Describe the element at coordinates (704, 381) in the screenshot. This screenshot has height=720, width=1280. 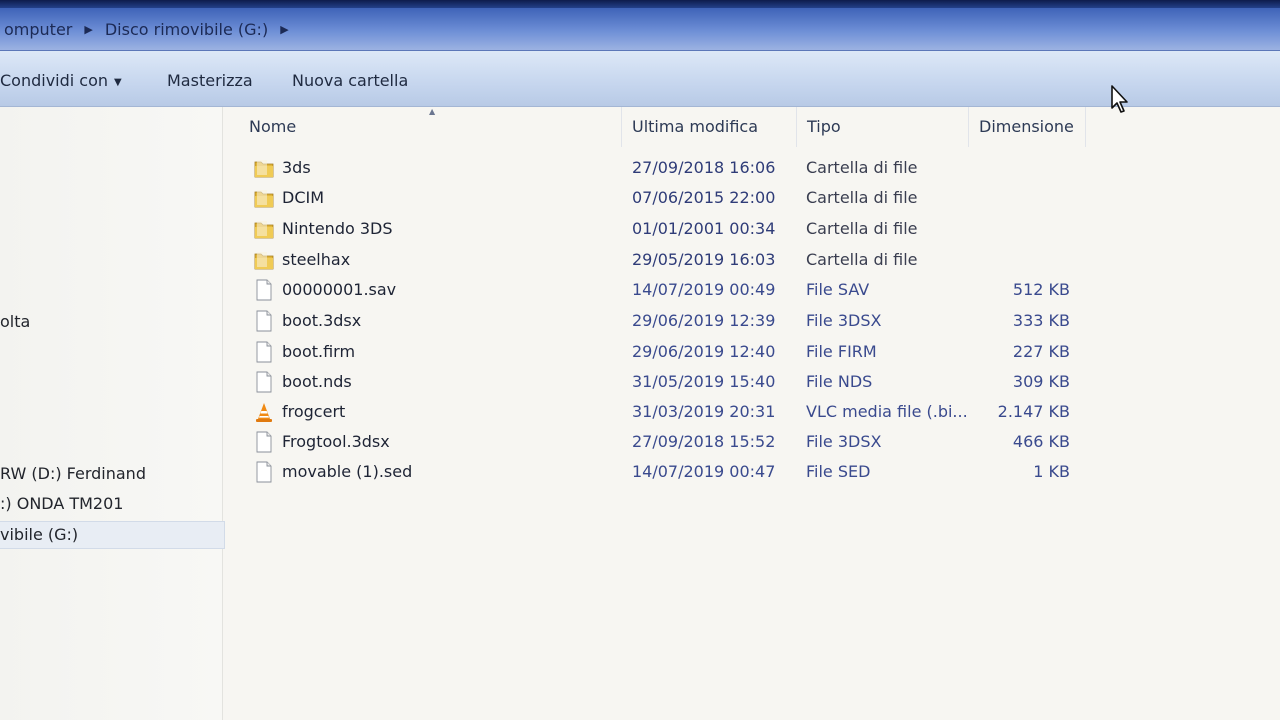
I see `file-modified: 31/05/2019 15:40` at that location.